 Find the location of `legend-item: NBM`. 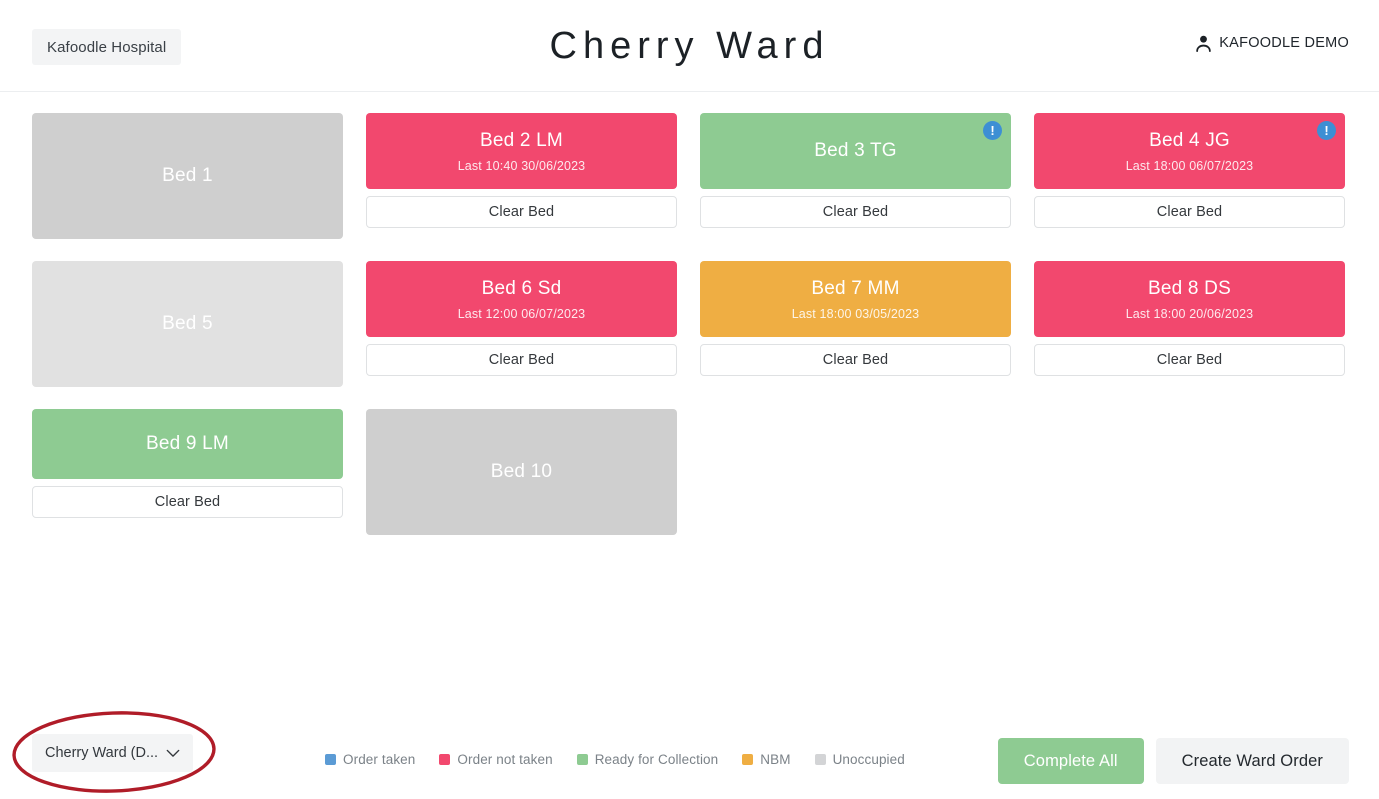

legend-item: NBM is located at coordinates (766, 759).